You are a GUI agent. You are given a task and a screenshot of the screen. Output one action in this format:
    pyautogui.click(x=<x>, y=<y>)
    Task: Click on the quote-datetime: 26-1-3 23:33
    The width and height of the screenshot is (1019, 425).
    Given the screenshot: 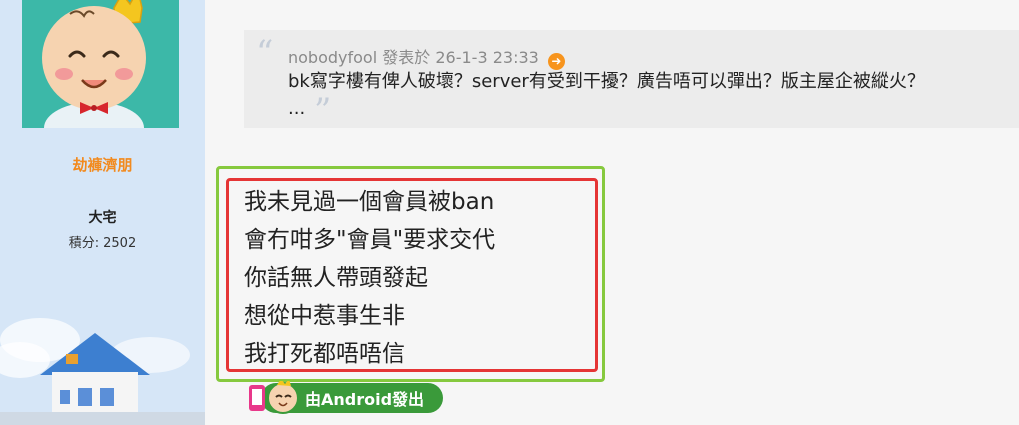 What is the action you would take?
    pyautogui.click(x=487, y=57)
    